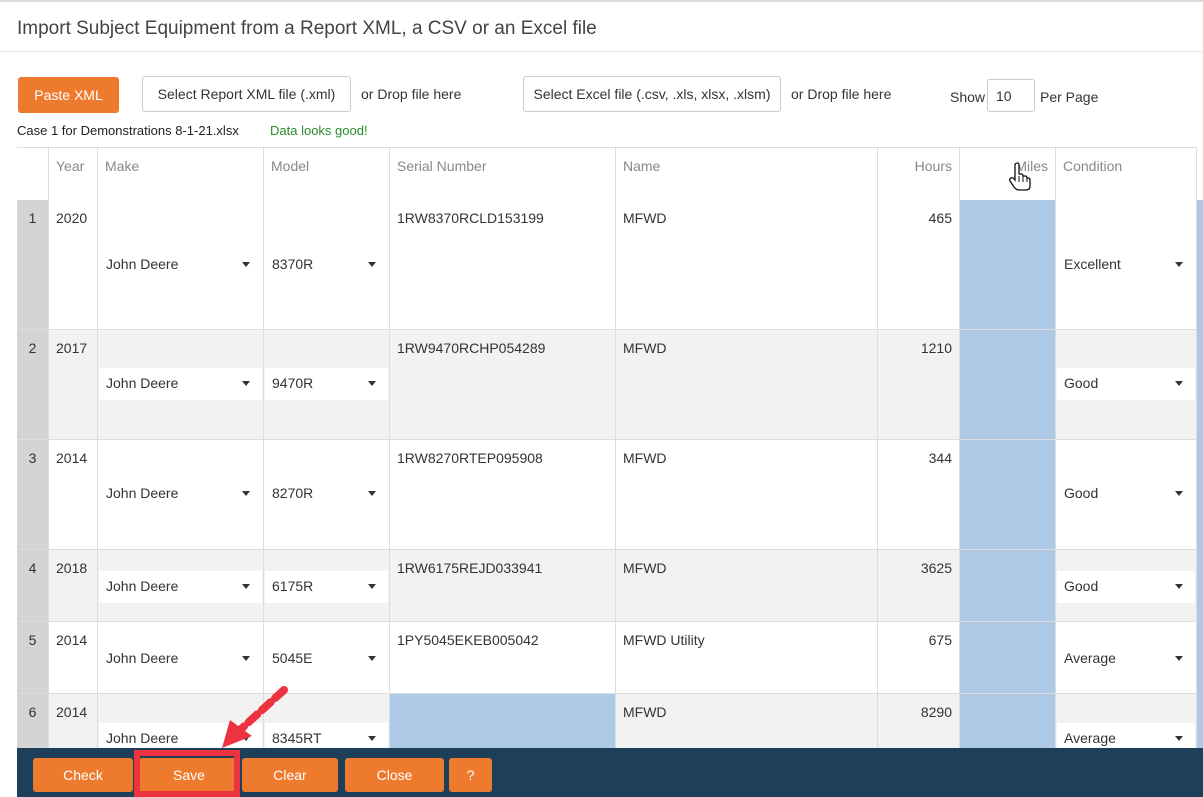  I want to click on clear-button: Clear, so click(290, 775).